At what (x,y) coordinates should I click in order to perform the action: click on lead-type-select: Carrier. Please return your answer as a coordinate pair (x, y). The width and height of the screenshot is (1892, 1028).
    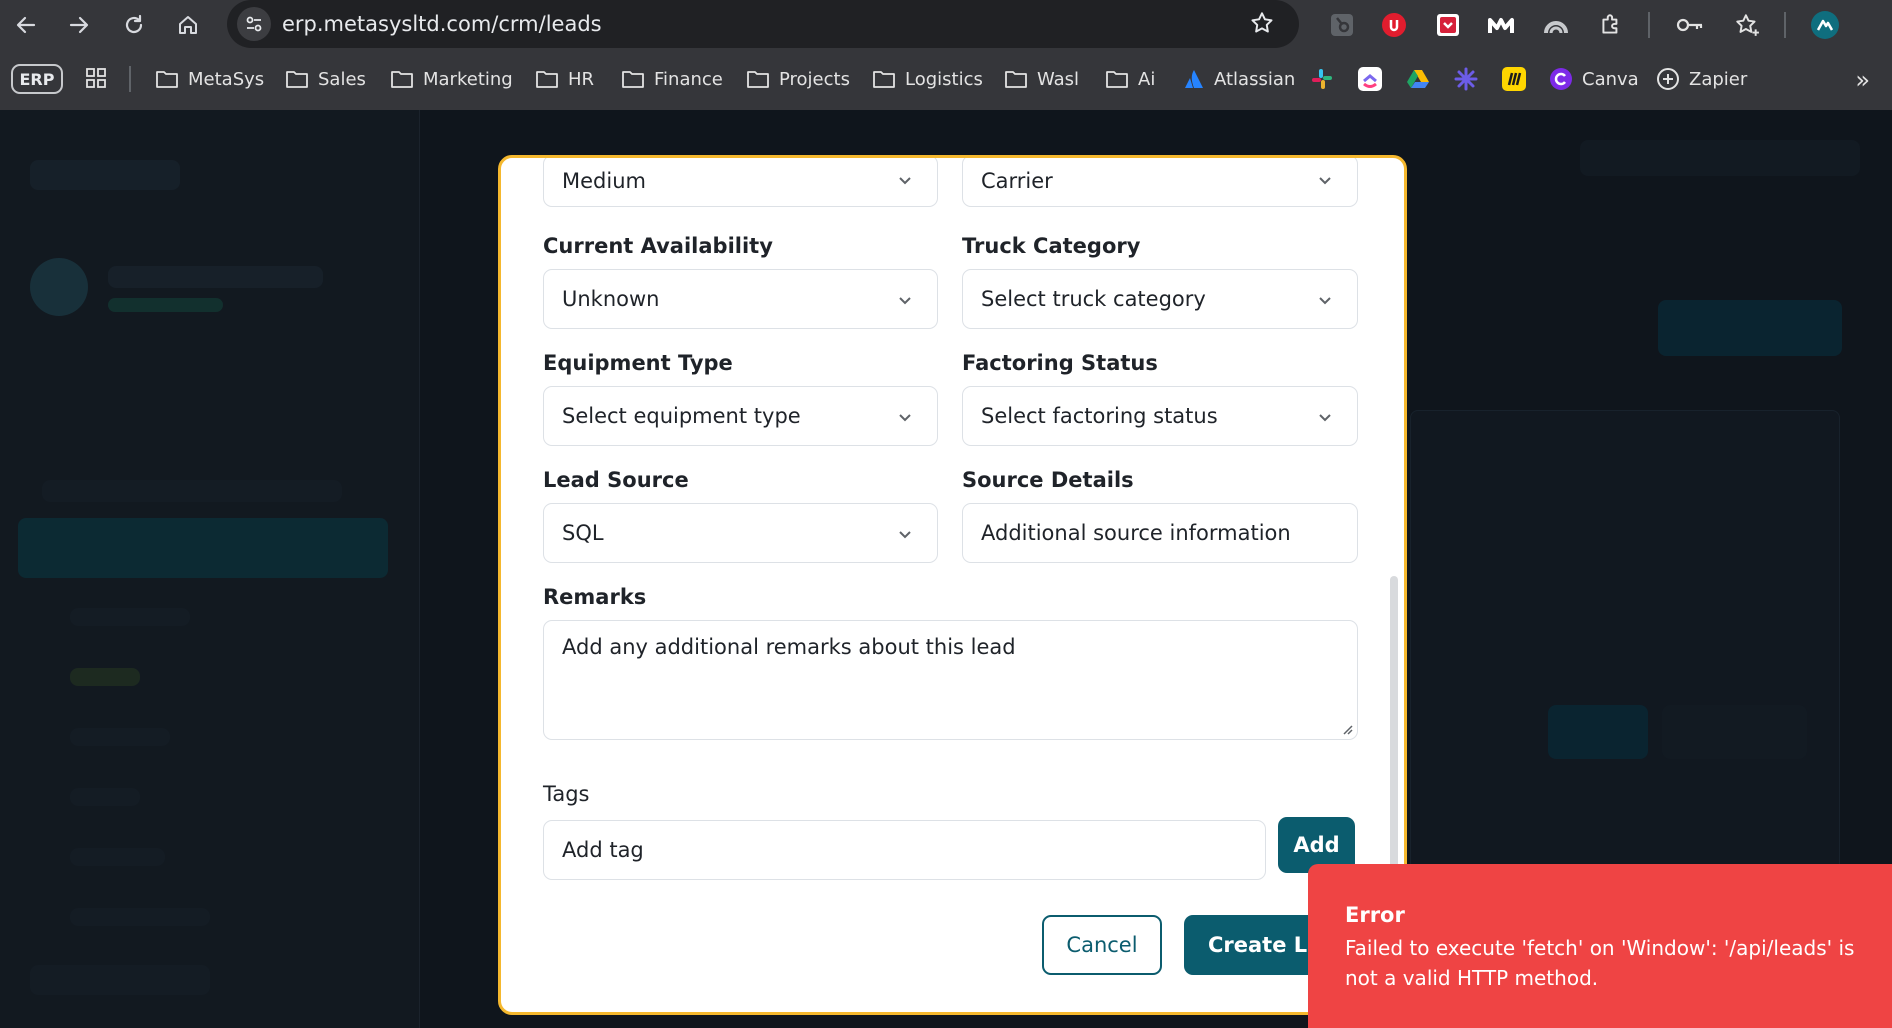
    Looking at the image, I should click on (1160, 182).